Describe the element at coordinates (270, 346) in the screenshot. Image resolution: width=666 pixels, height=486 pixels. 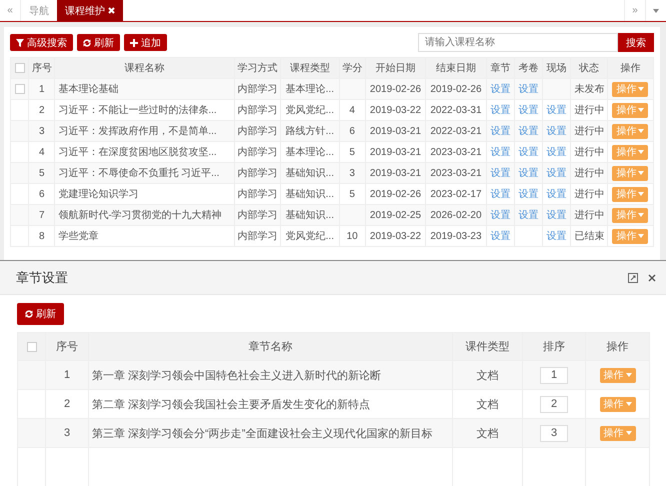
I see `column-header: 章节名称` at that location.